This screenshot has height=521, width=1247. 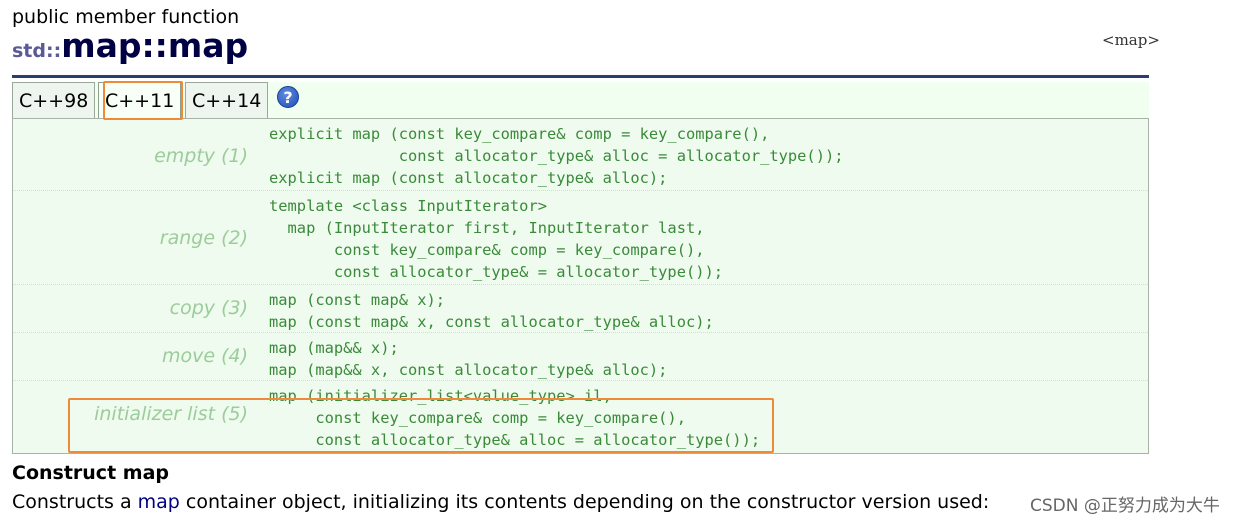 I want to click on help-icon: ?, so click(x=288, y=97).